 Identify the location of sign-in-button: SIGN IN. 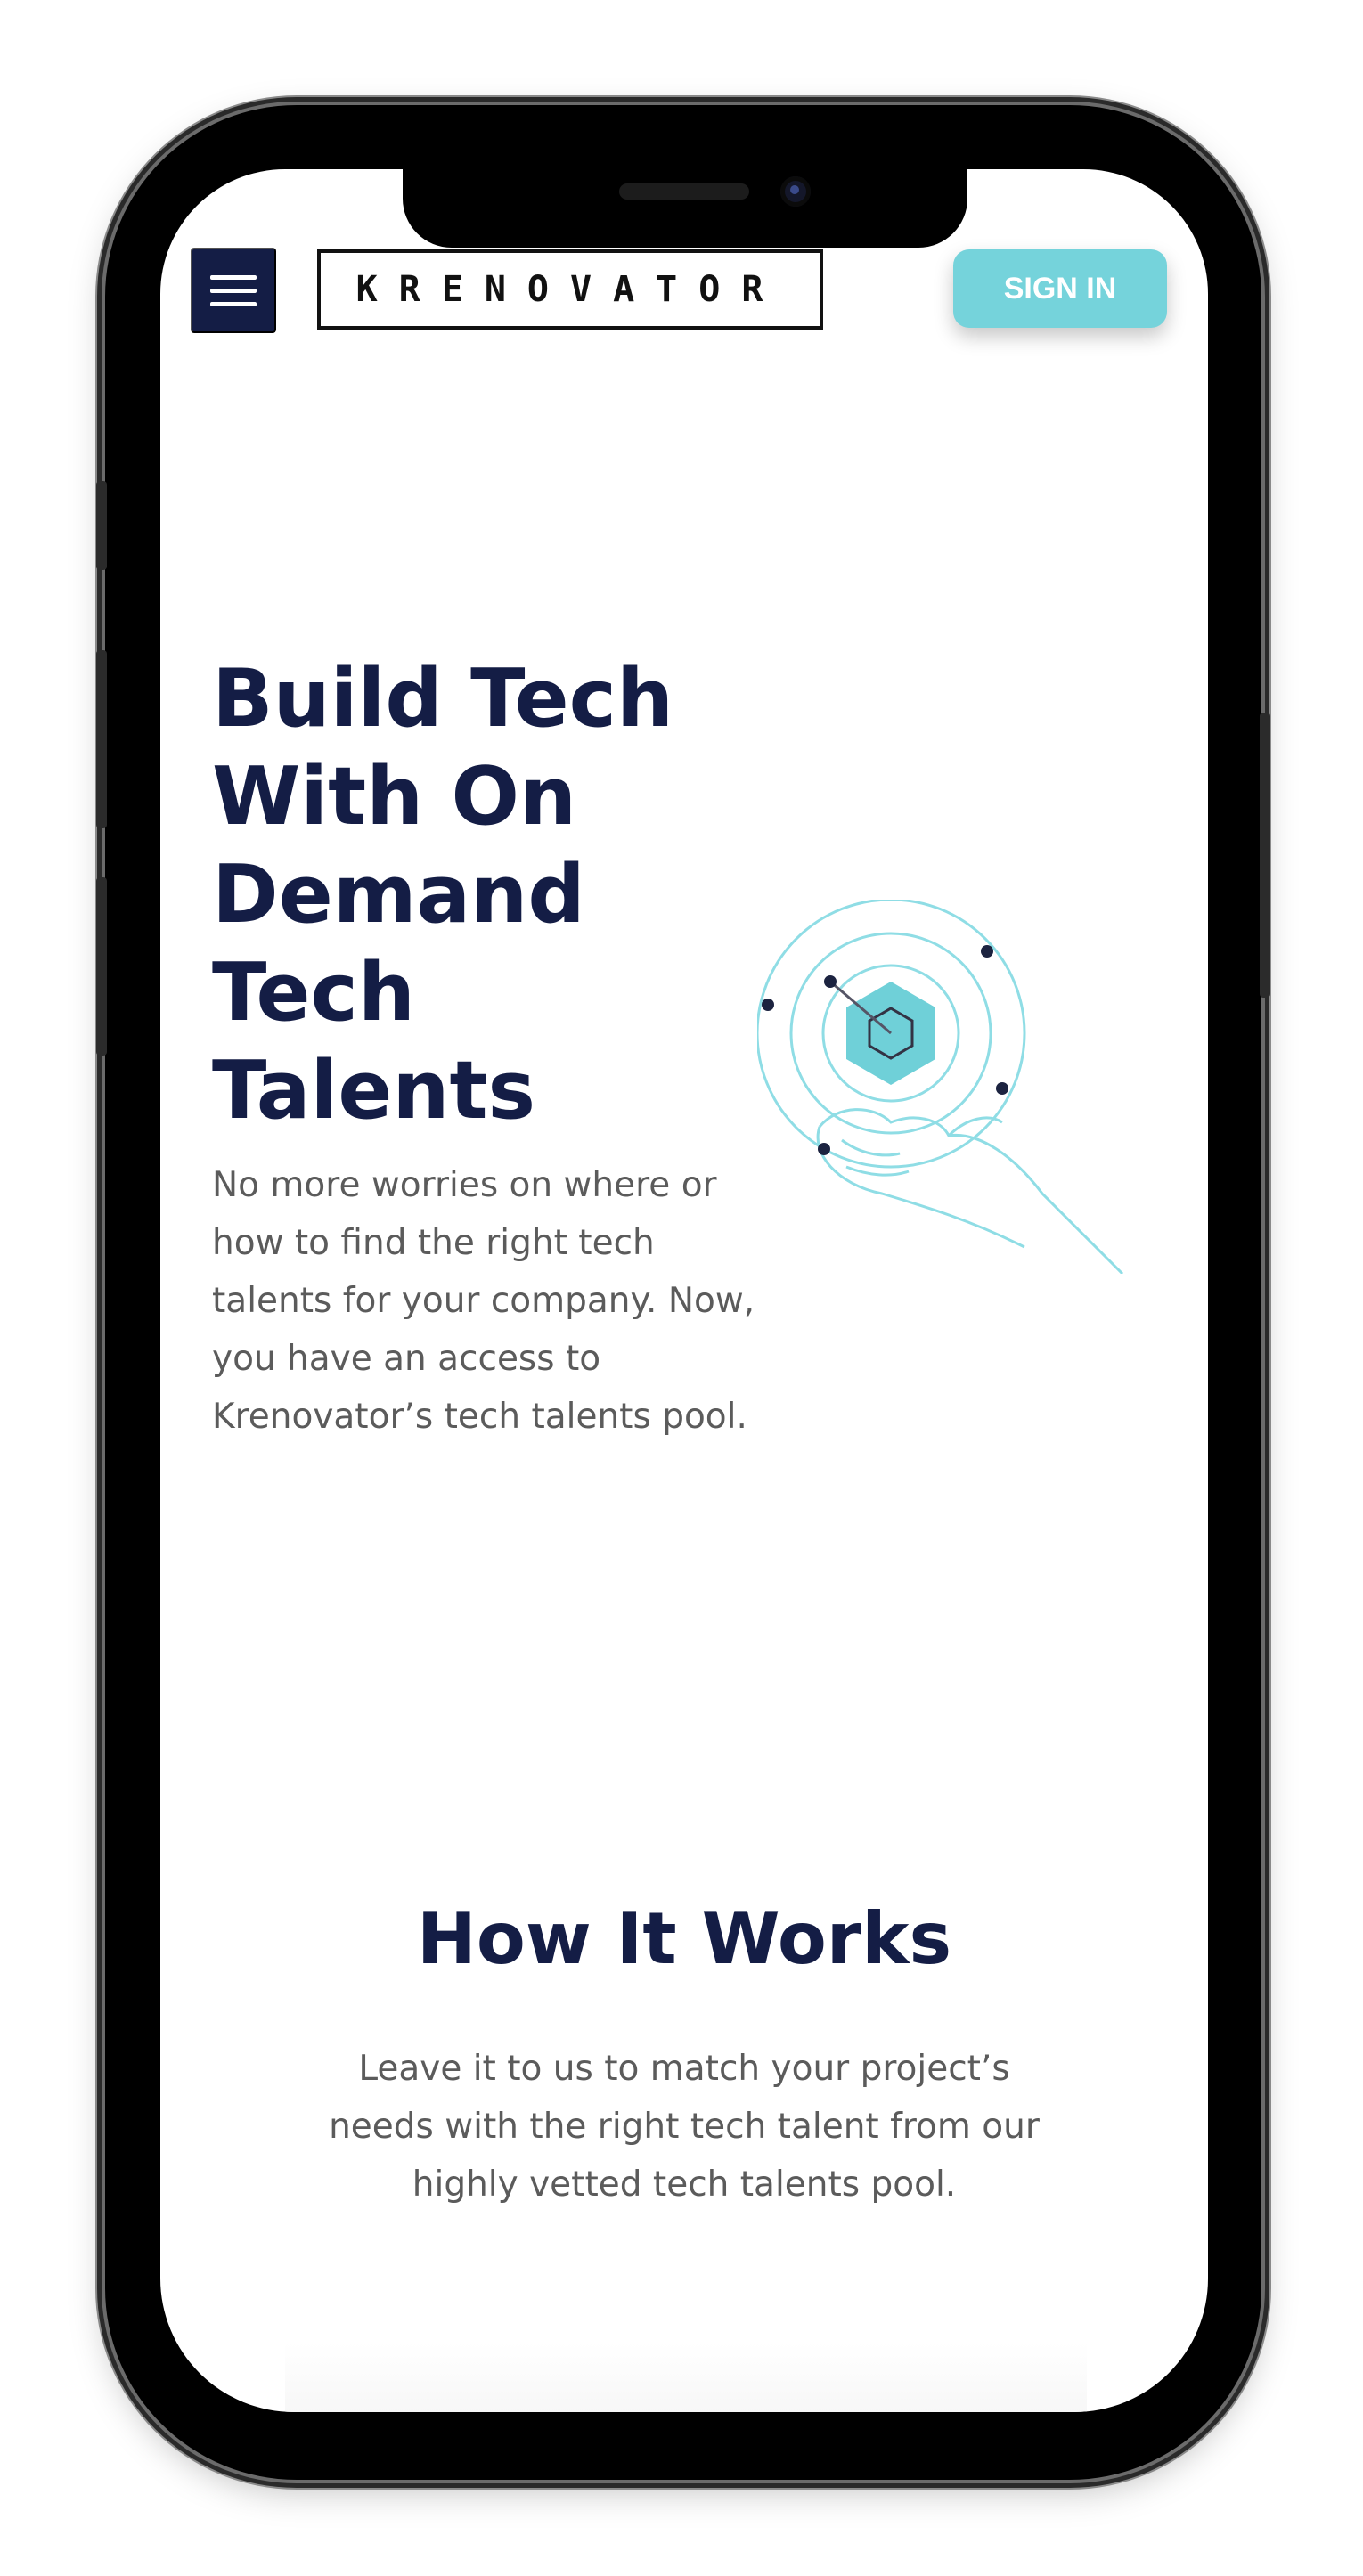
(1060, 288).